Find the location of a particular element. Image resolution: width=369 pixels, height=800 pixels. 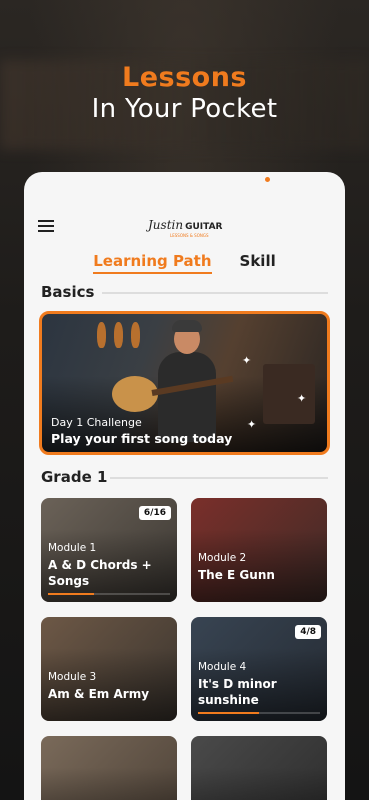

amp-image is located at coordinates (289, 394).